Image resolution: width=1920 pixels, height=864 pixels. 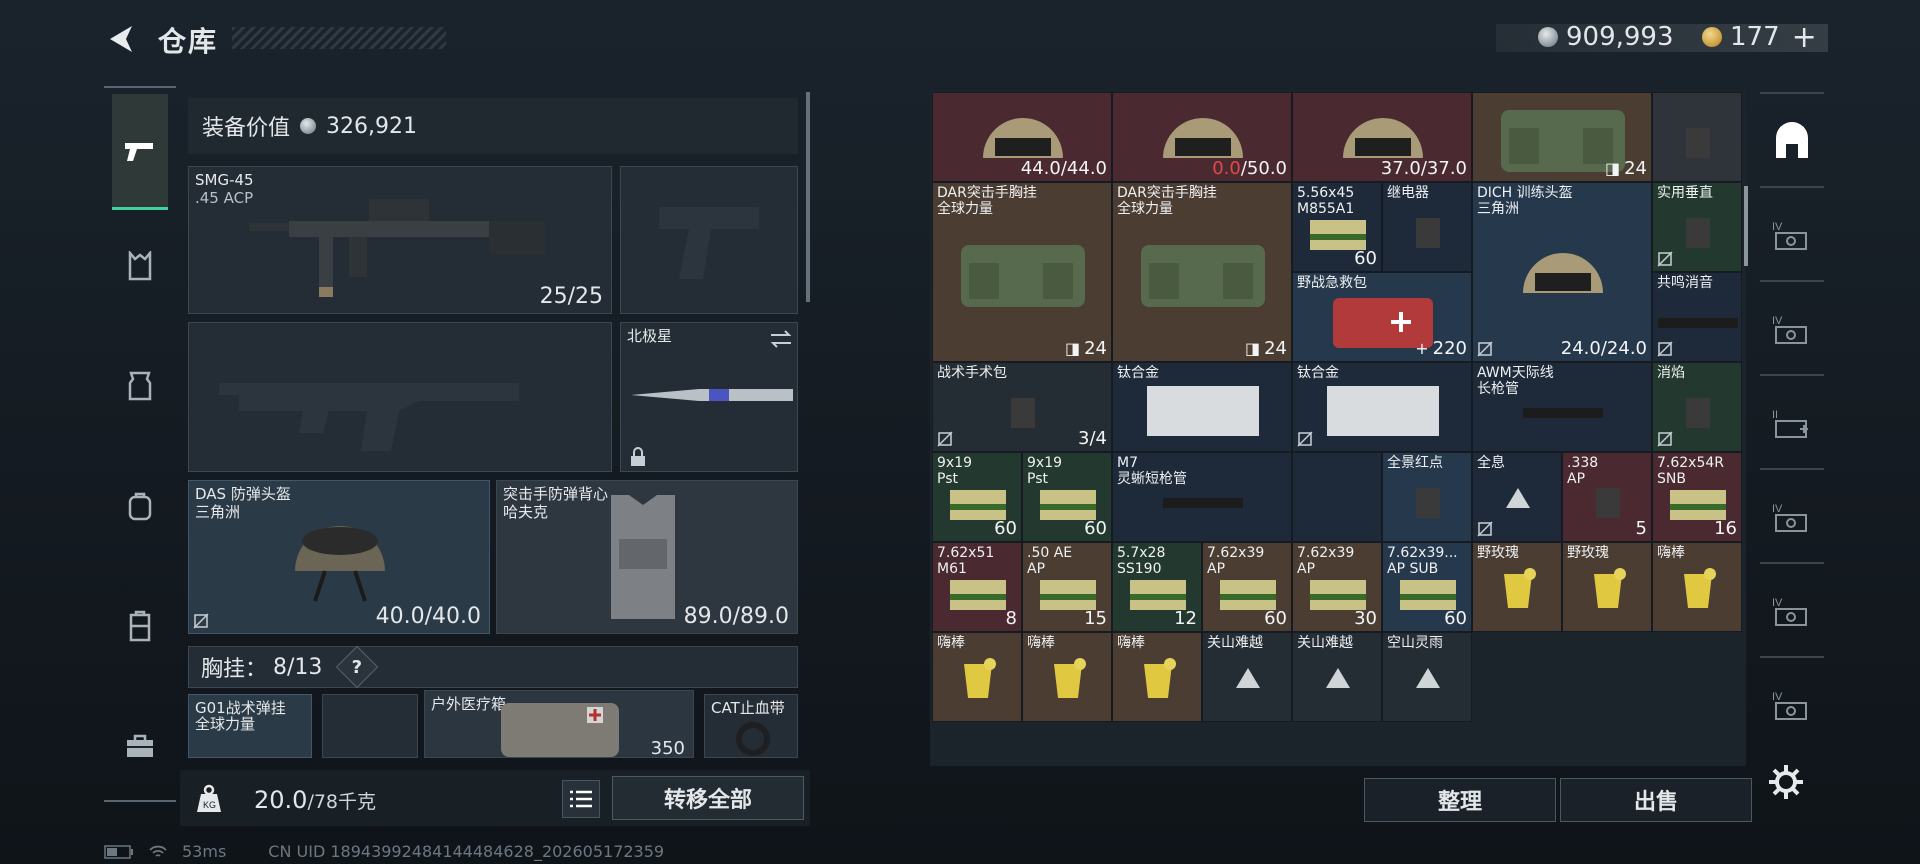 What do you see at coordinates (339, 557) in the screenshot?
I see `helmet-slot: DAS 防弹头盔 三角洲 40.0/40.0` at bounding box center [339, 557].